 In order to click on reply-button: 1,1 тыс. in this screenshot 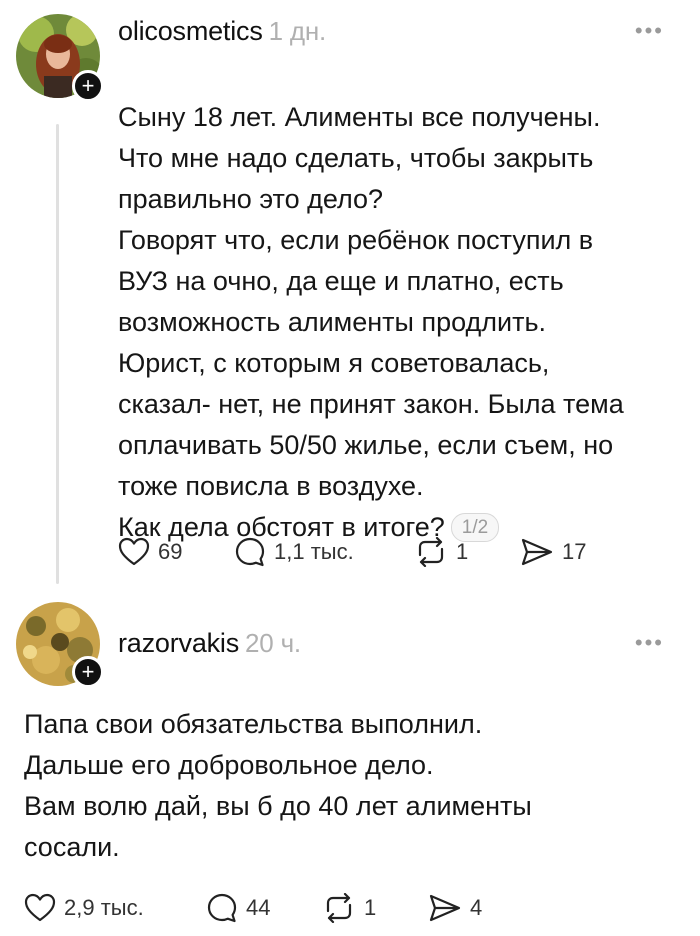, I will do `click(294, 552)`.